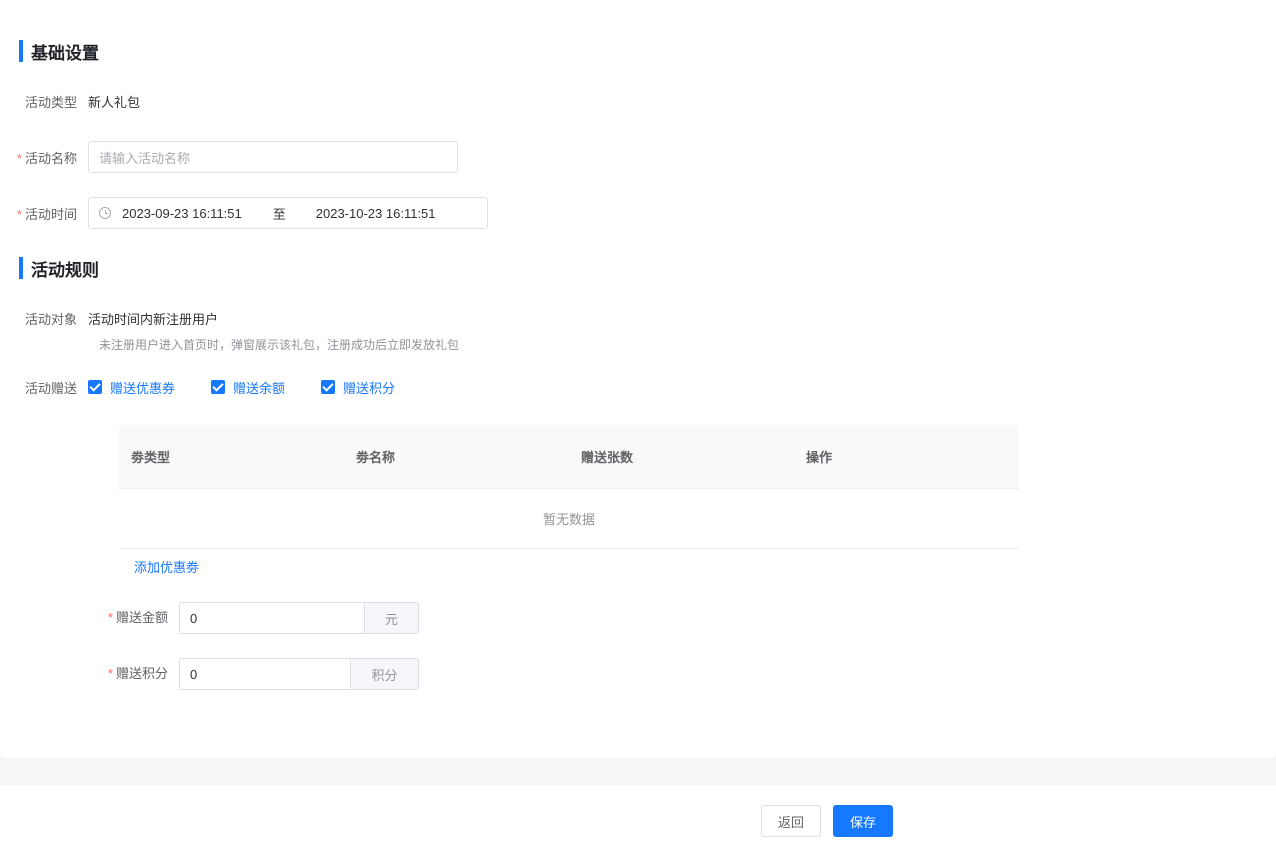  I want to click on row-activity-name: * 活动名称 请输入活动名称, so click(229, 157).